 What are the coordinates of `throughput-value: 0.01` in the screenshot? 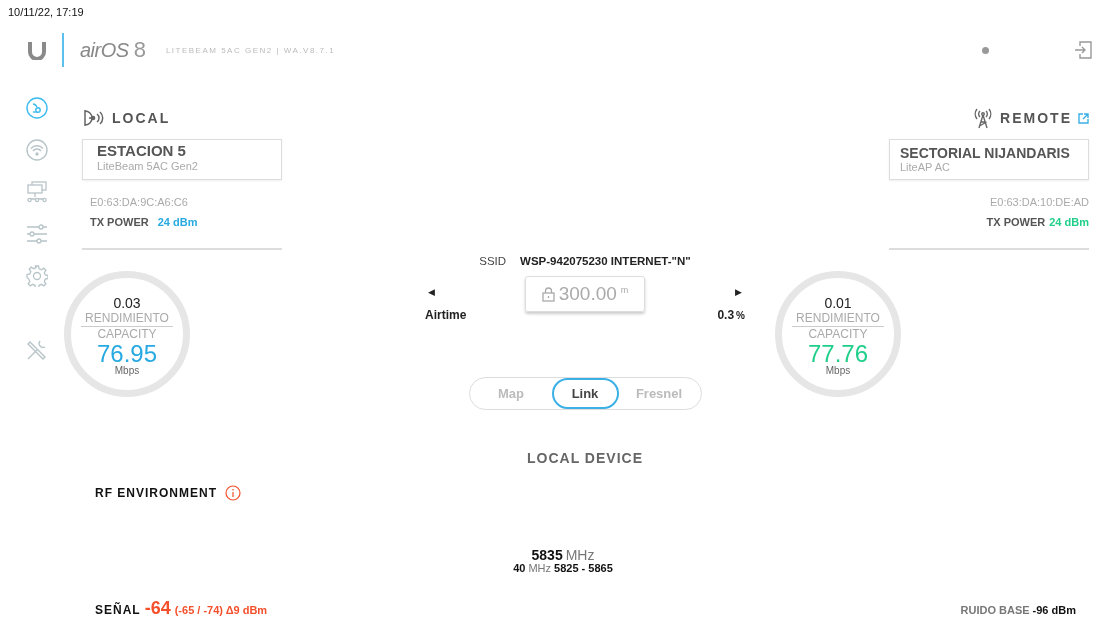 It's located at (838, 303).